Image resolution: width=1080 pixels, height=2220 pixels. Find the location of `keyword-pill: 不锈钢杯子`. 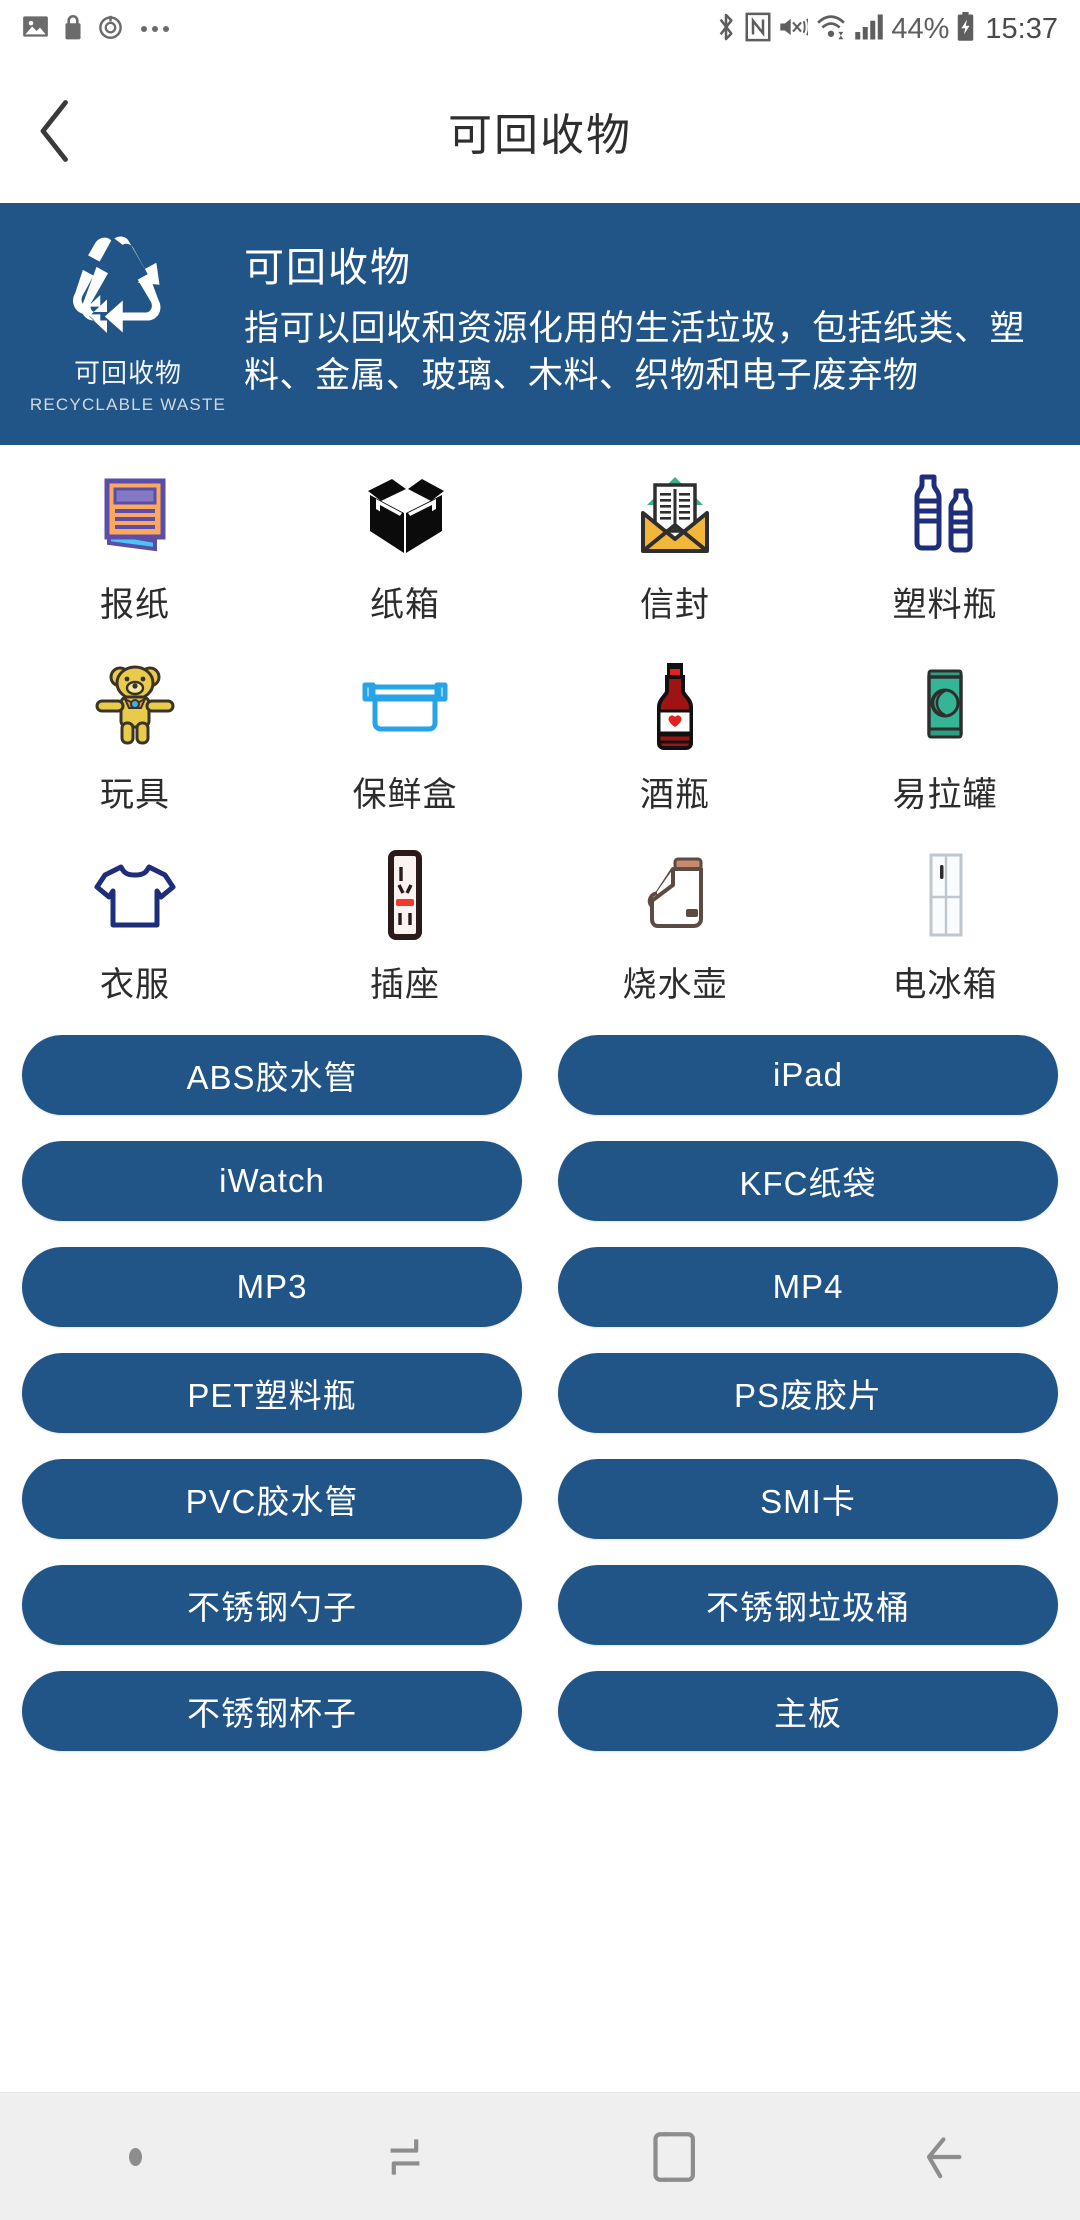

keyword-pill: 不锈钢杯子 is located at coordinates (272, 1711).